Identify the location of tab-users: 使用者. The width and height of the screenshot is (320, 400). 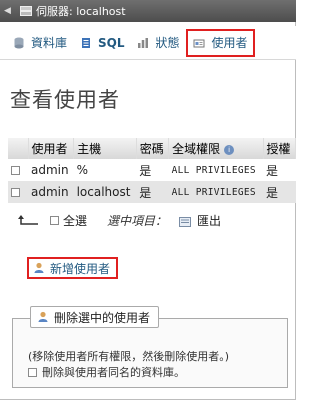
(220, 42).